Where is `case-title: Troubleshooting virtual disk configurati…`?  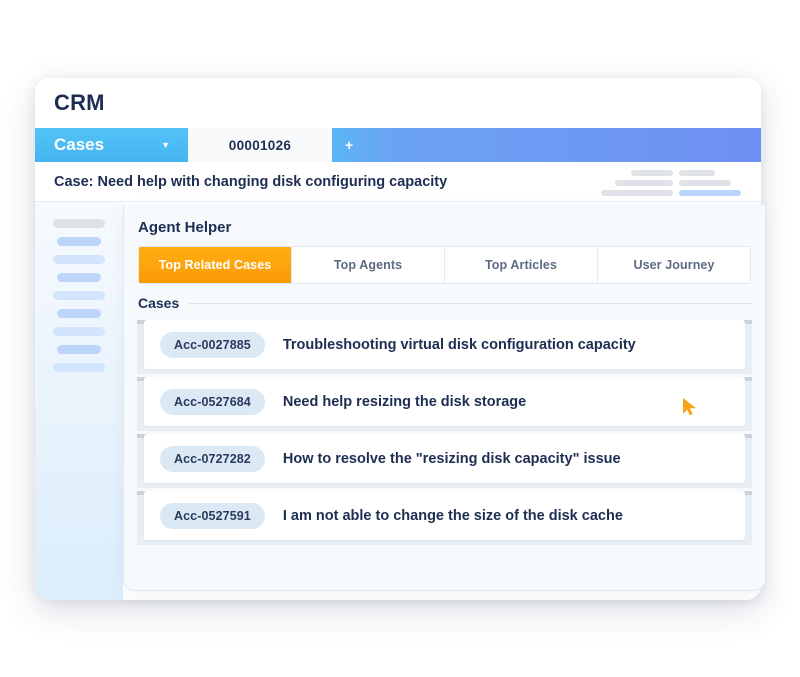
case-title: Troubleshooting virtual disk configurati… is located at coordinates (459, 344).